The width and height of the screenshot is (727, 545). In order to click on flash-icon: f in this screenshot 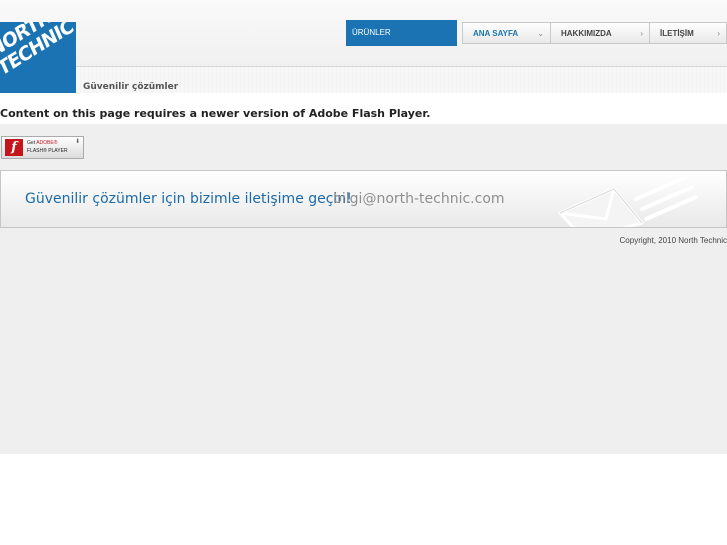, I will do `click(14, 147)`.